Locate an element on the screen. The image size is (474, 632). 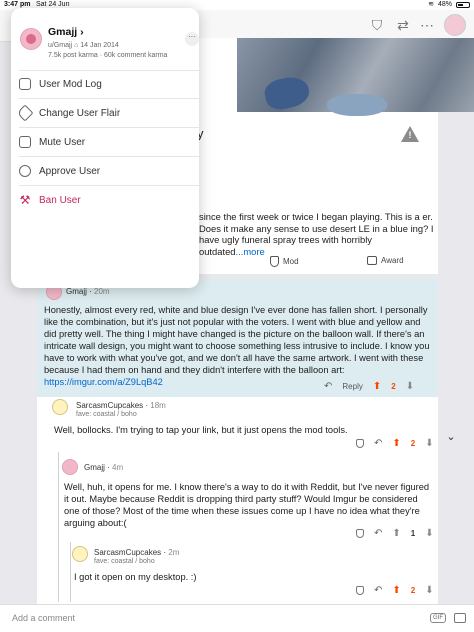
comment-time: 18m is located at coordinates (158, 405).